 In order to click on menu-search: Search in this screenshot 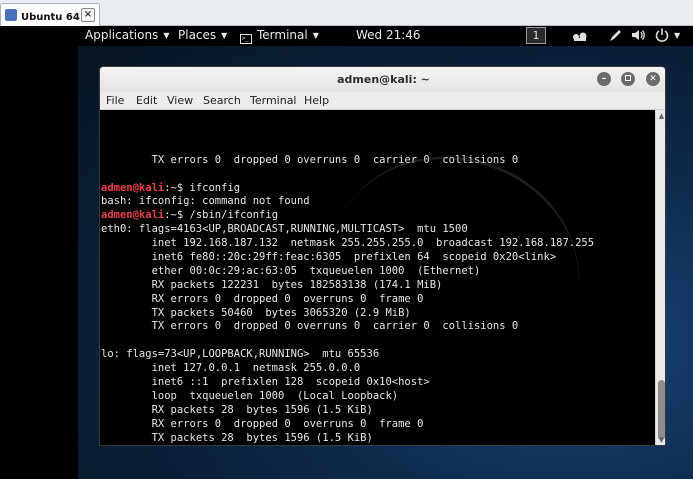, I will do `click(222, 100)`.